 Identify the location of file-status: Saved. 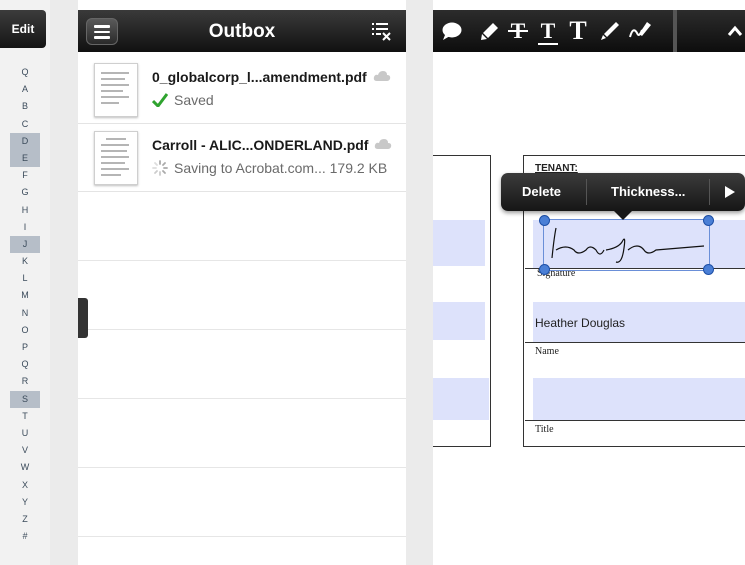
(183, 100).